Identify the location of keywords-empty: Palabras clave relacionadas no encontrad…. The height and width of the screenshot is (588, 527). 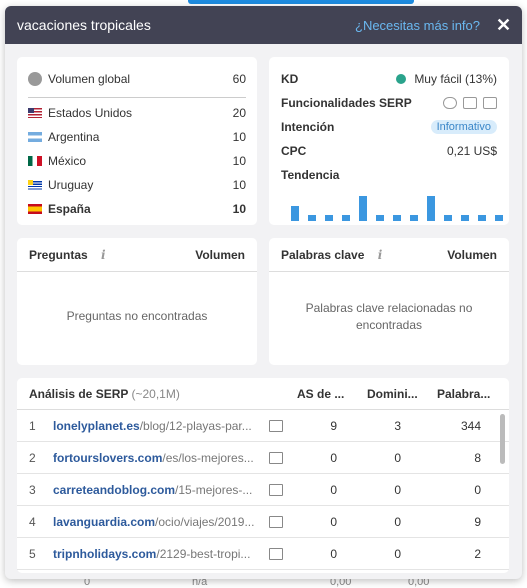
(389, 316).